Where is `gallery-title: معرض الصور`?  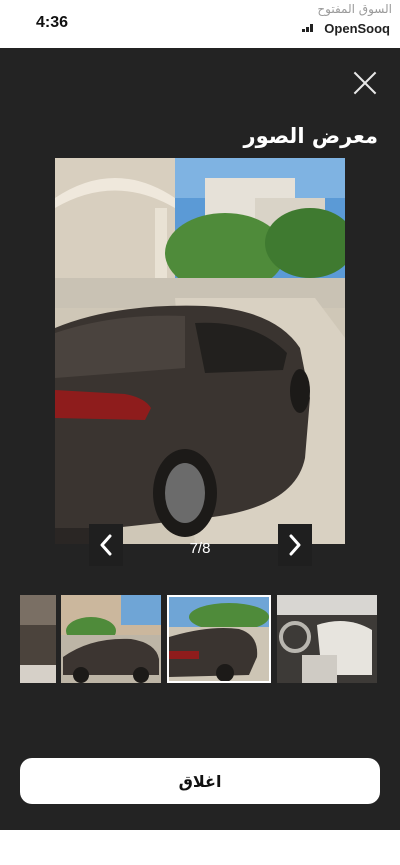 gallery-title: معرض الصور is located at coordinates (310, 136).